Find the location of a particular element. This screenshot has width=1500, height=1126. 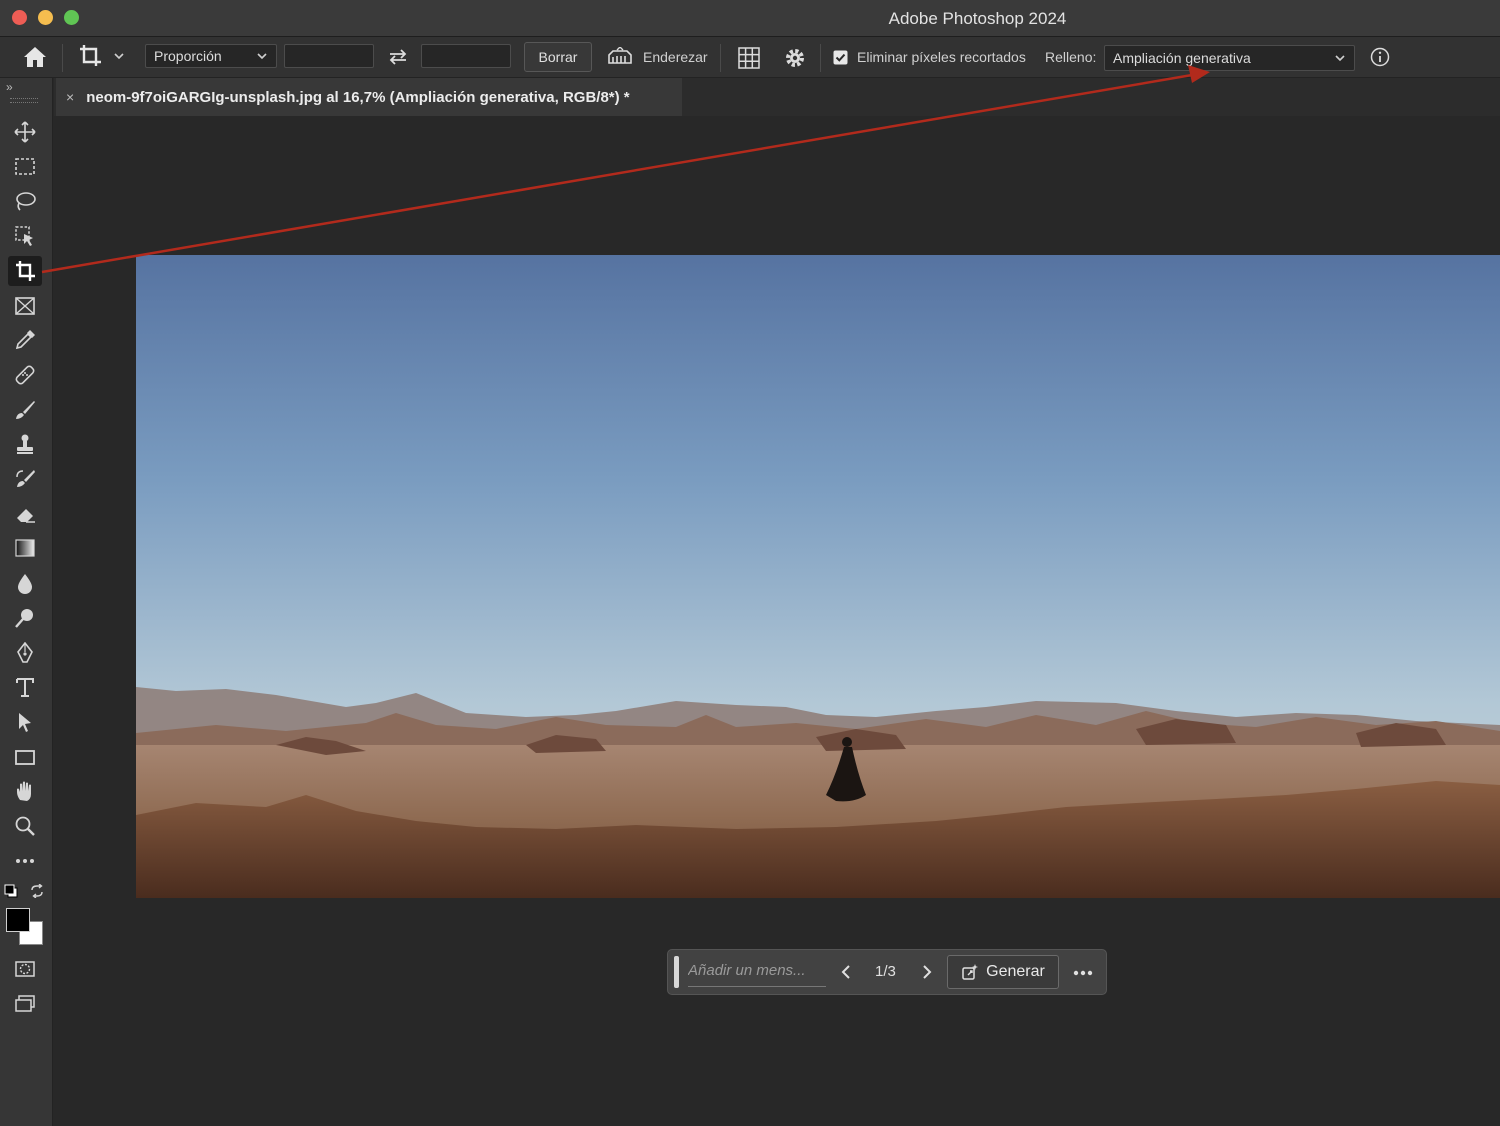

crop-tool is located at coordinates (25, 270).